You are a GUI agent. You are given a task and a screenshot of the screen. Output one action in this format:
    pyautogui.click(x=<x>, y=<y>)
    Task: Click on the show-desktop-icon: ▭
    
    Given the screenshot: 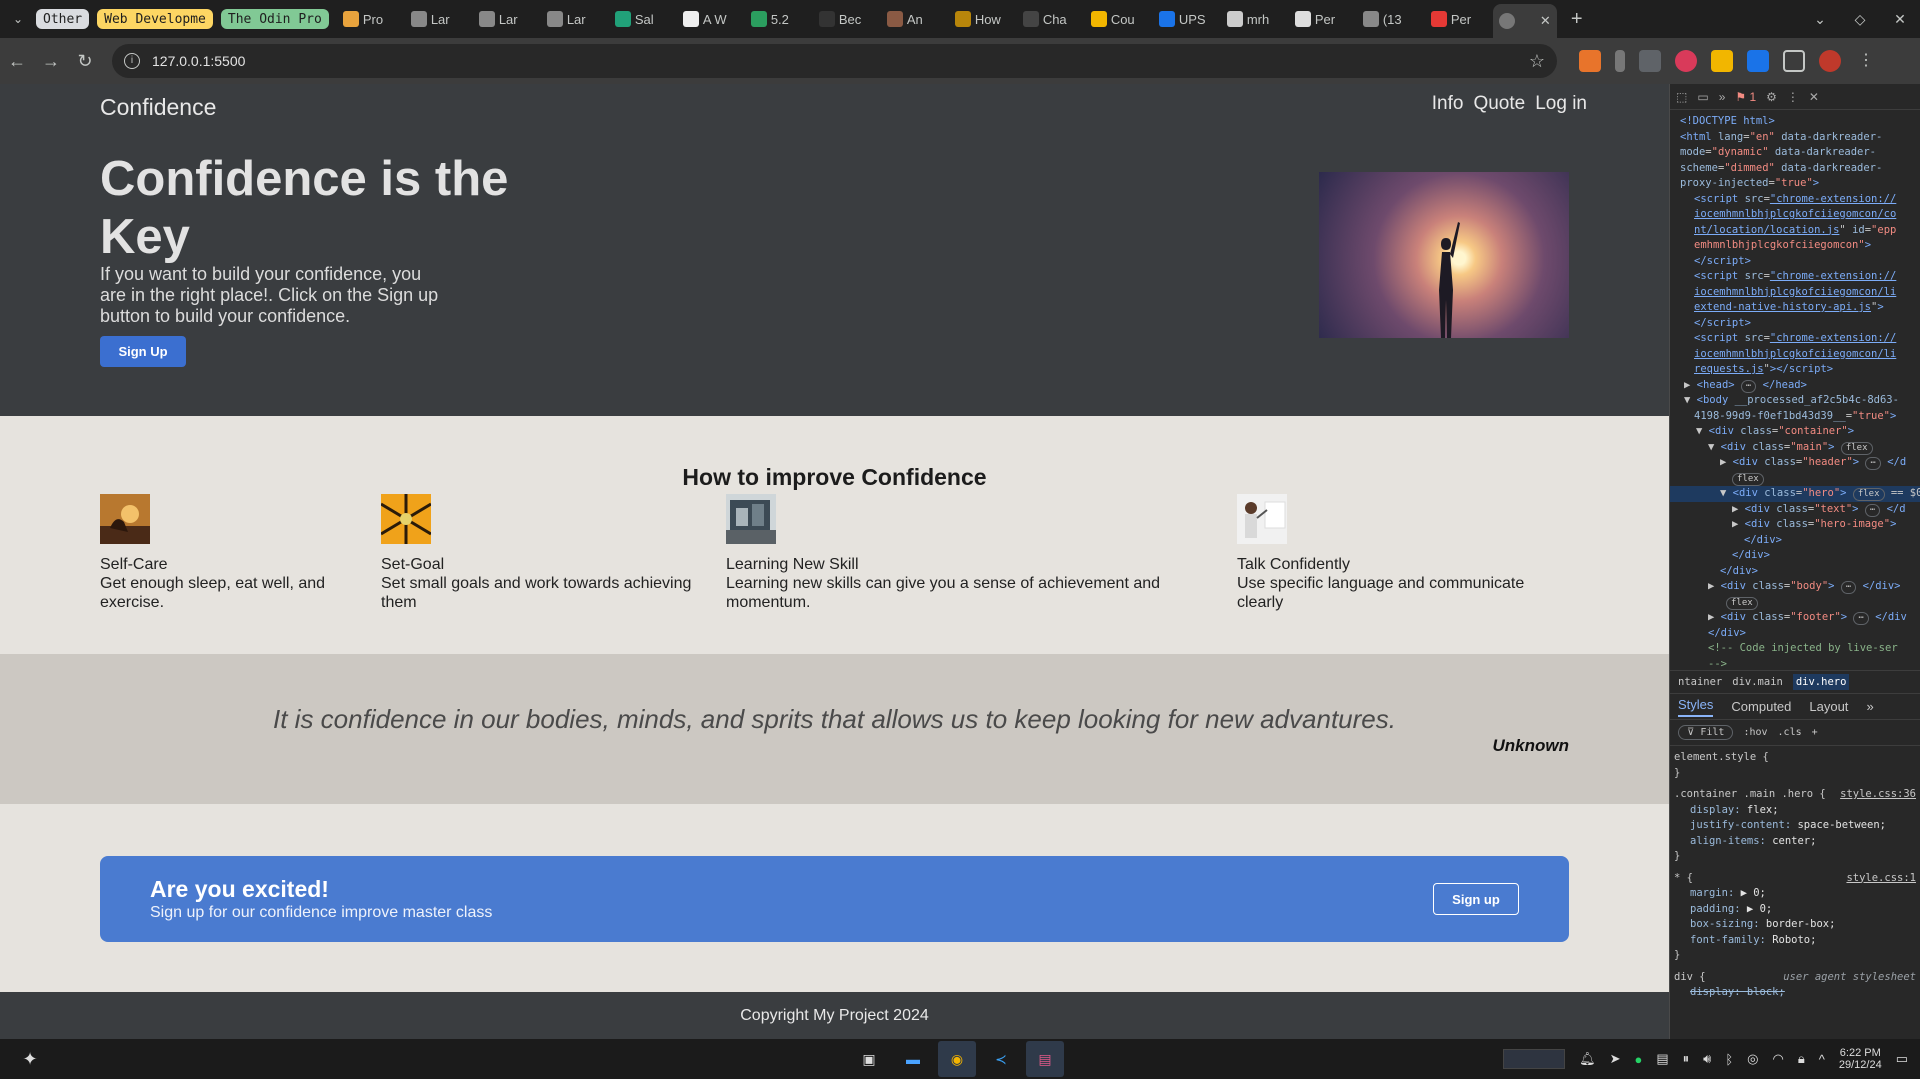 What is the action you would take?
    pyautogui.click(x=1902, y=1059)
    